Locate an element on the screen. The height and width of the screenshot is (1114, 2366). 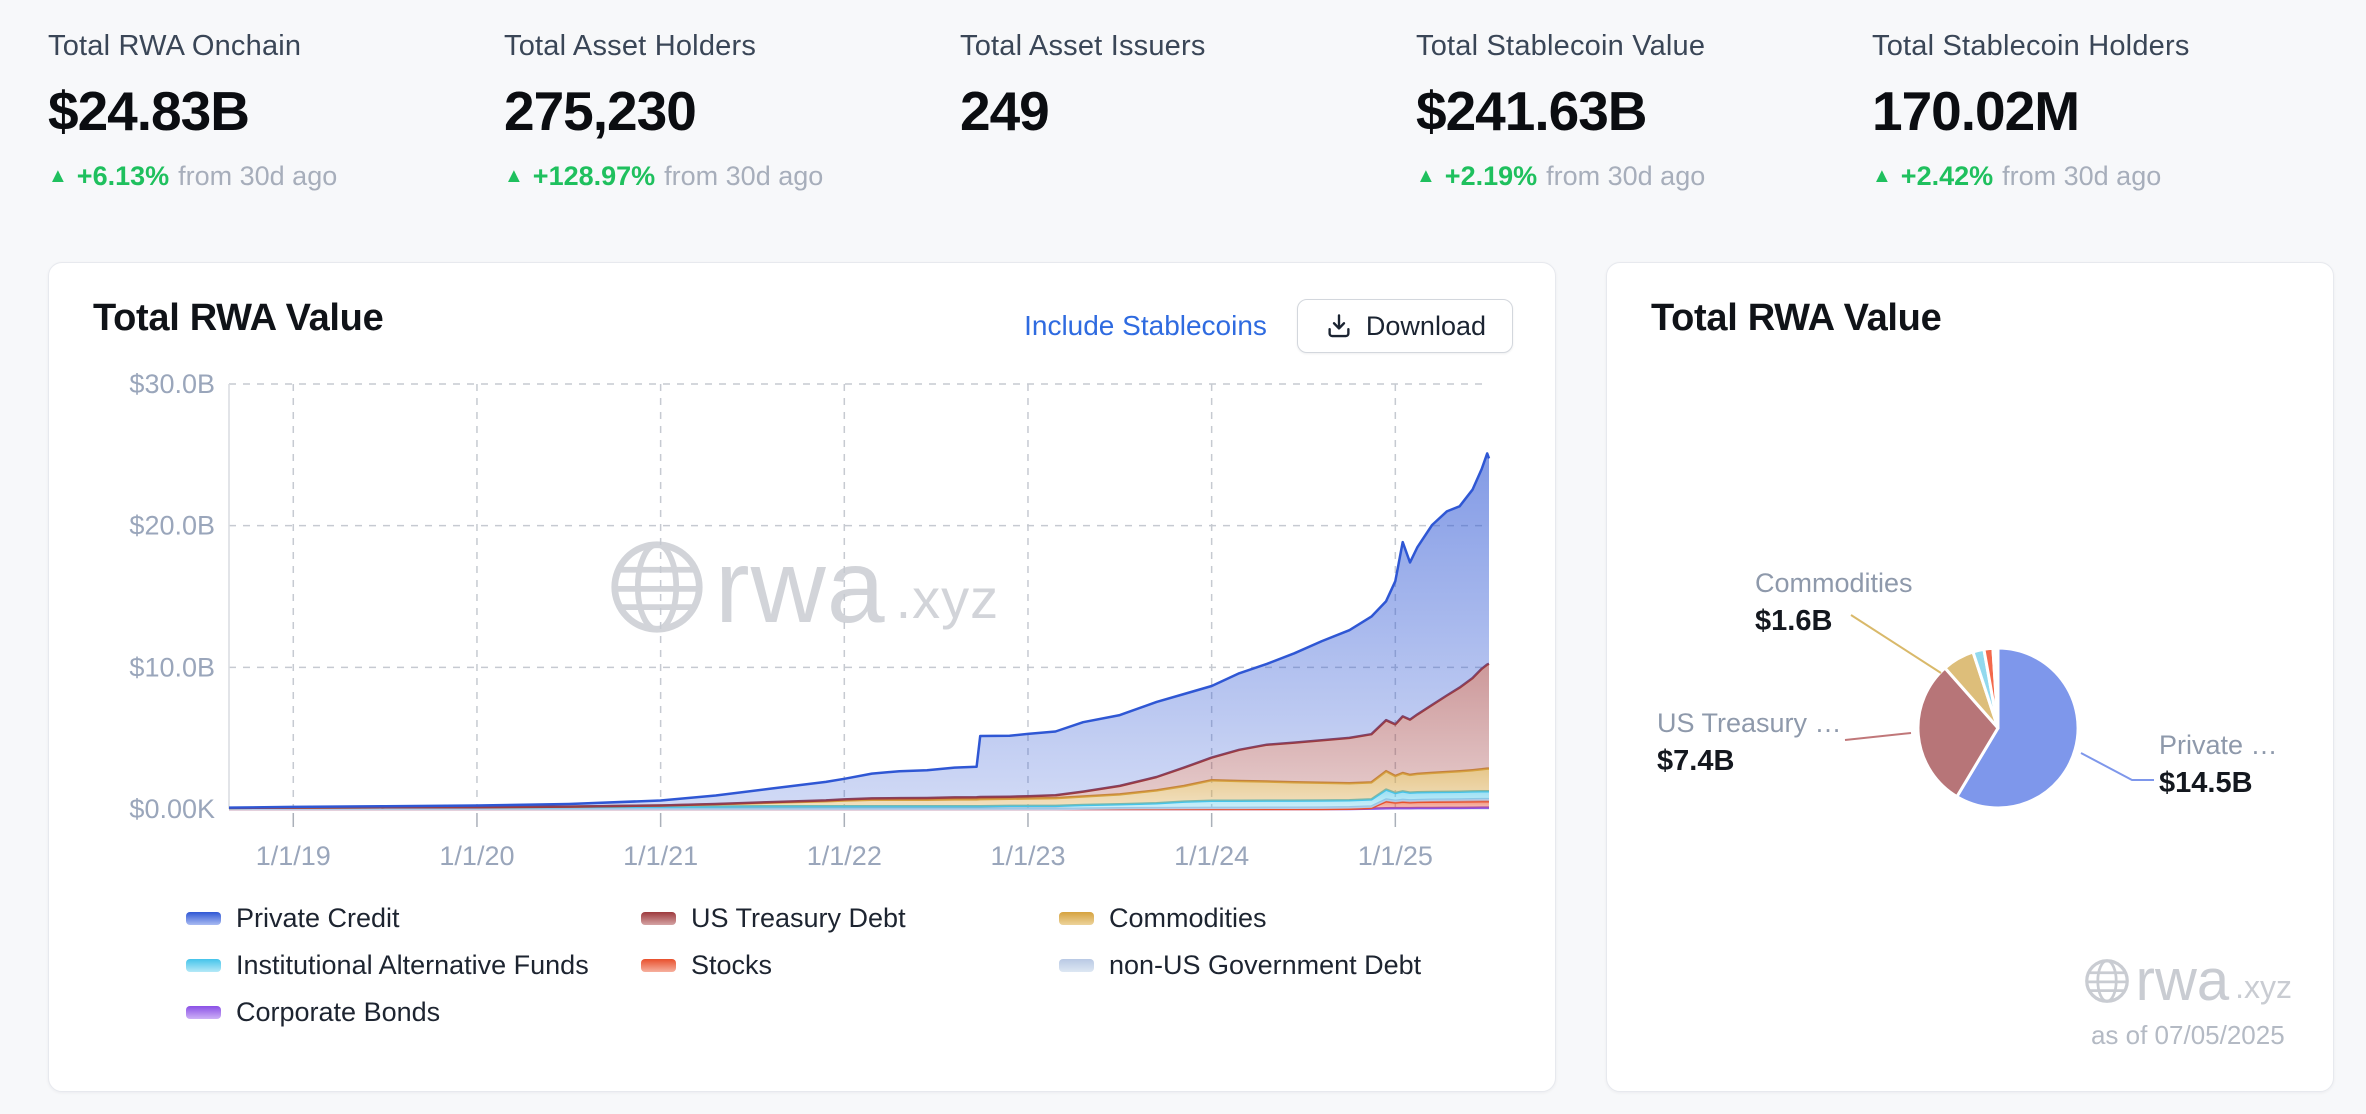
stat-delta-percent: +2.19% is located at coordinates (1491, 175).